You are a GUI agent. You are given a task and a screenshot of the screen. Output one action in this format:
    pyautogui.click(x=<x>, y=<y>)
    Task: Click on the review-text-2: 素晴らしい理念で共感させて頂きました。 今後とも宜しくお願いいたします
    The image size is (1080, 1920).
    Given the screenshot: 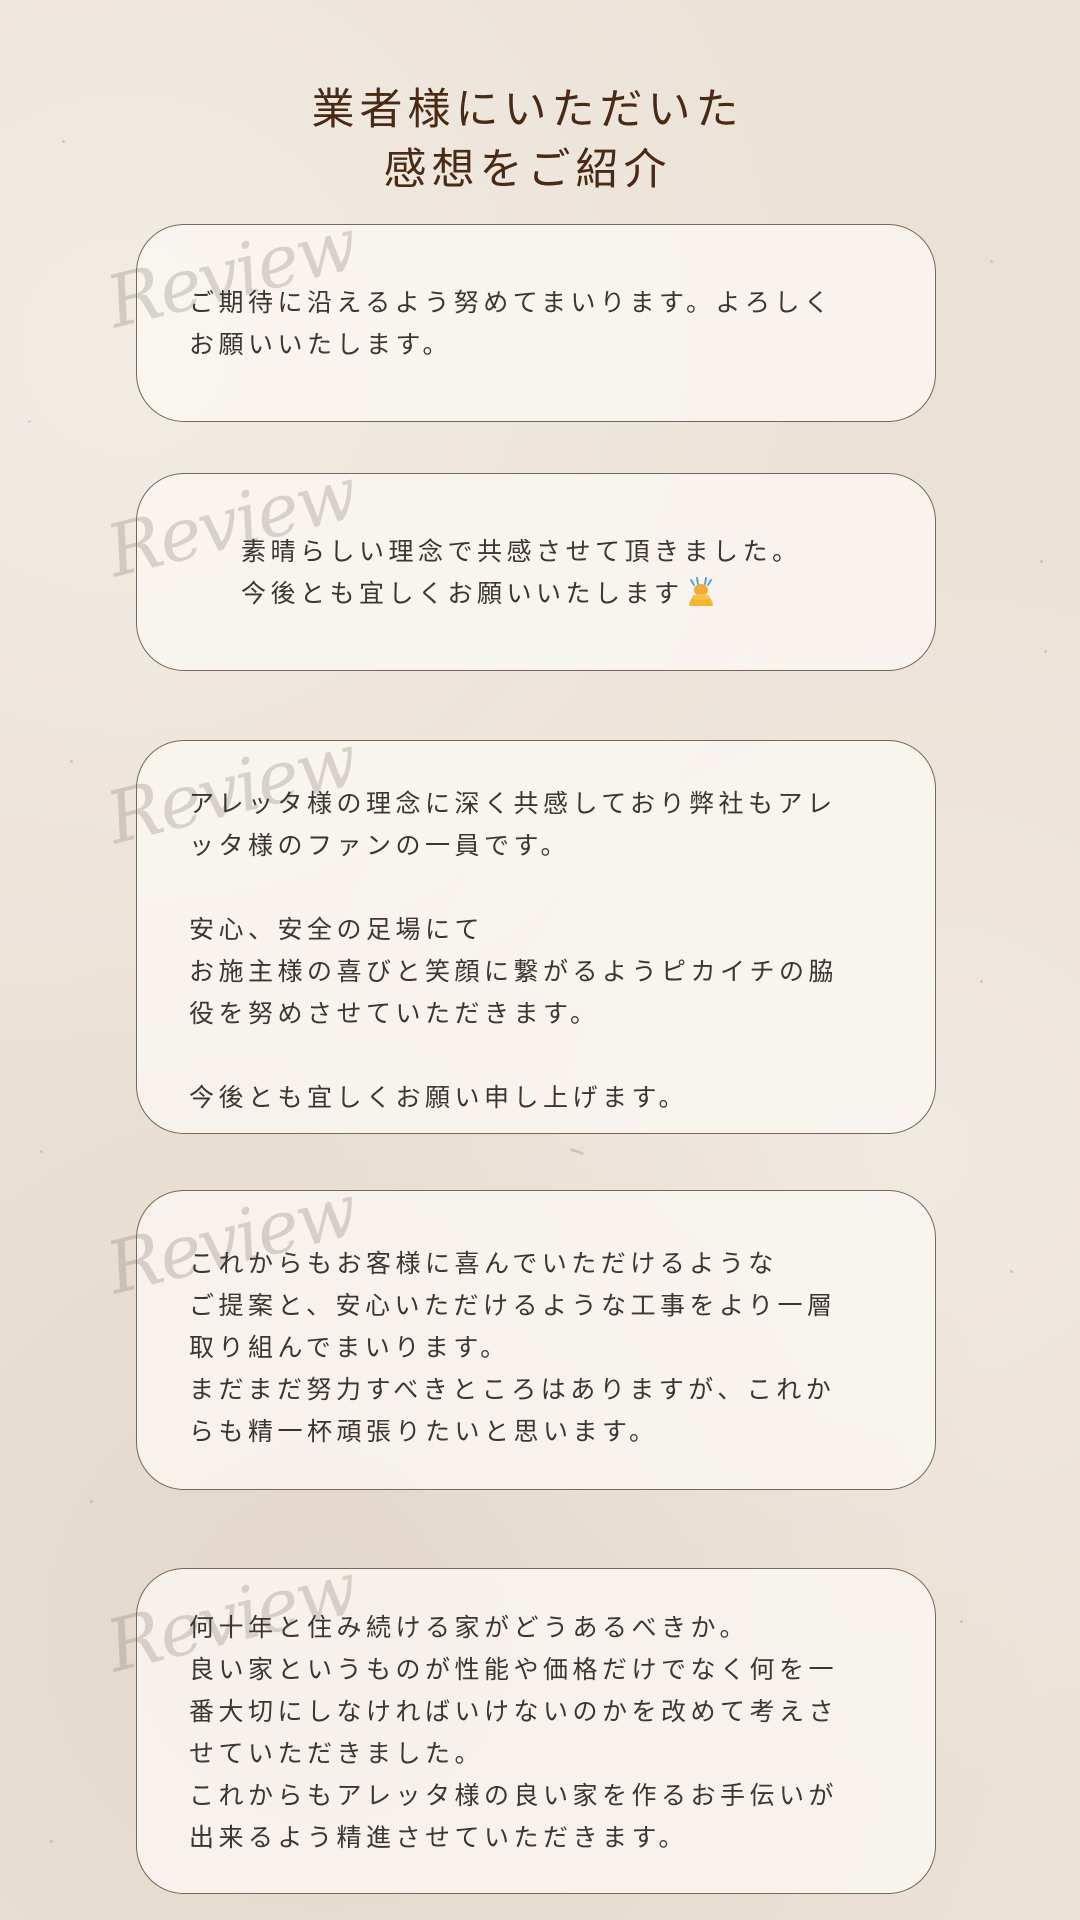 What is the action you would take?
    pyautogui.click(x=521, y=573)
    